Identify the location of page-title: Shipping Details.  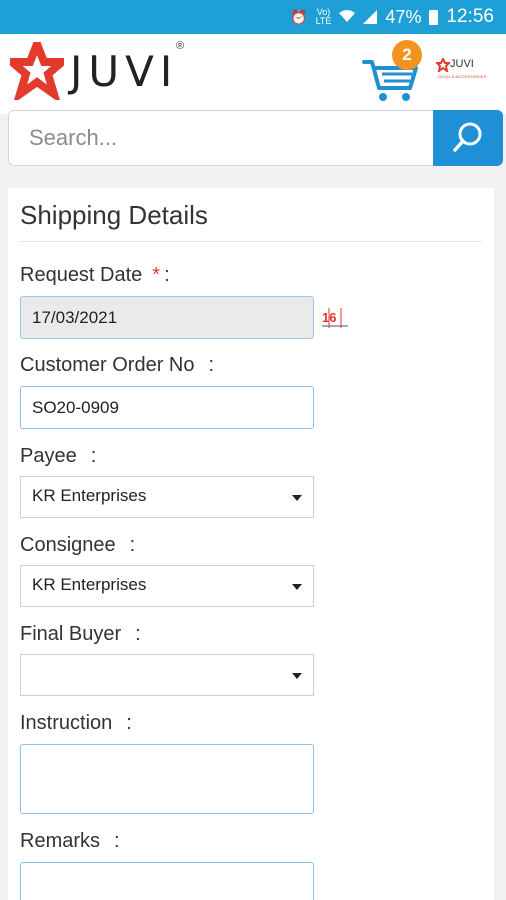
(114, 215).